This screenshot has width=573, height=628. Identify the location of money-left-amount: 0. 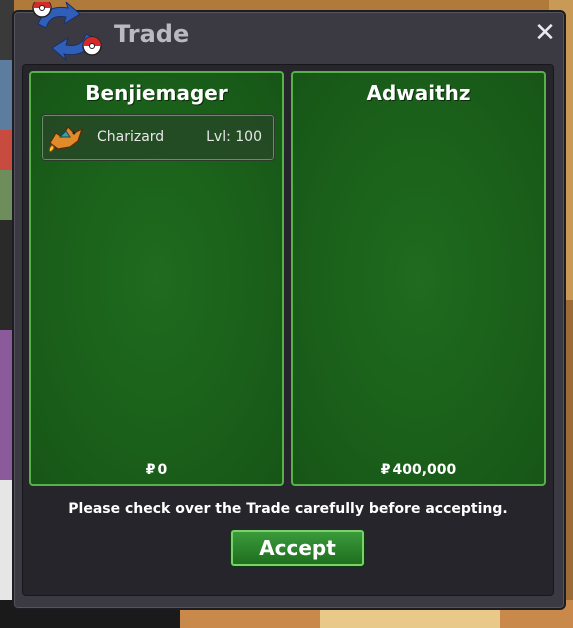
(162, 470).